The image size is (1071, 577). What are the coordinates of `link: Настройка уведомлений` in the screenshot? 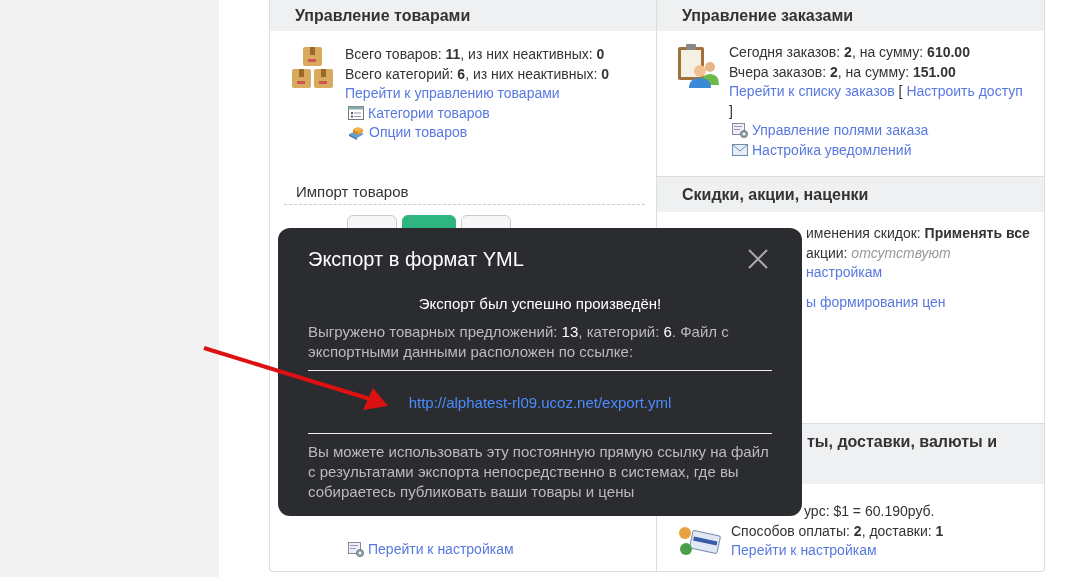 It's located at (832, 150).